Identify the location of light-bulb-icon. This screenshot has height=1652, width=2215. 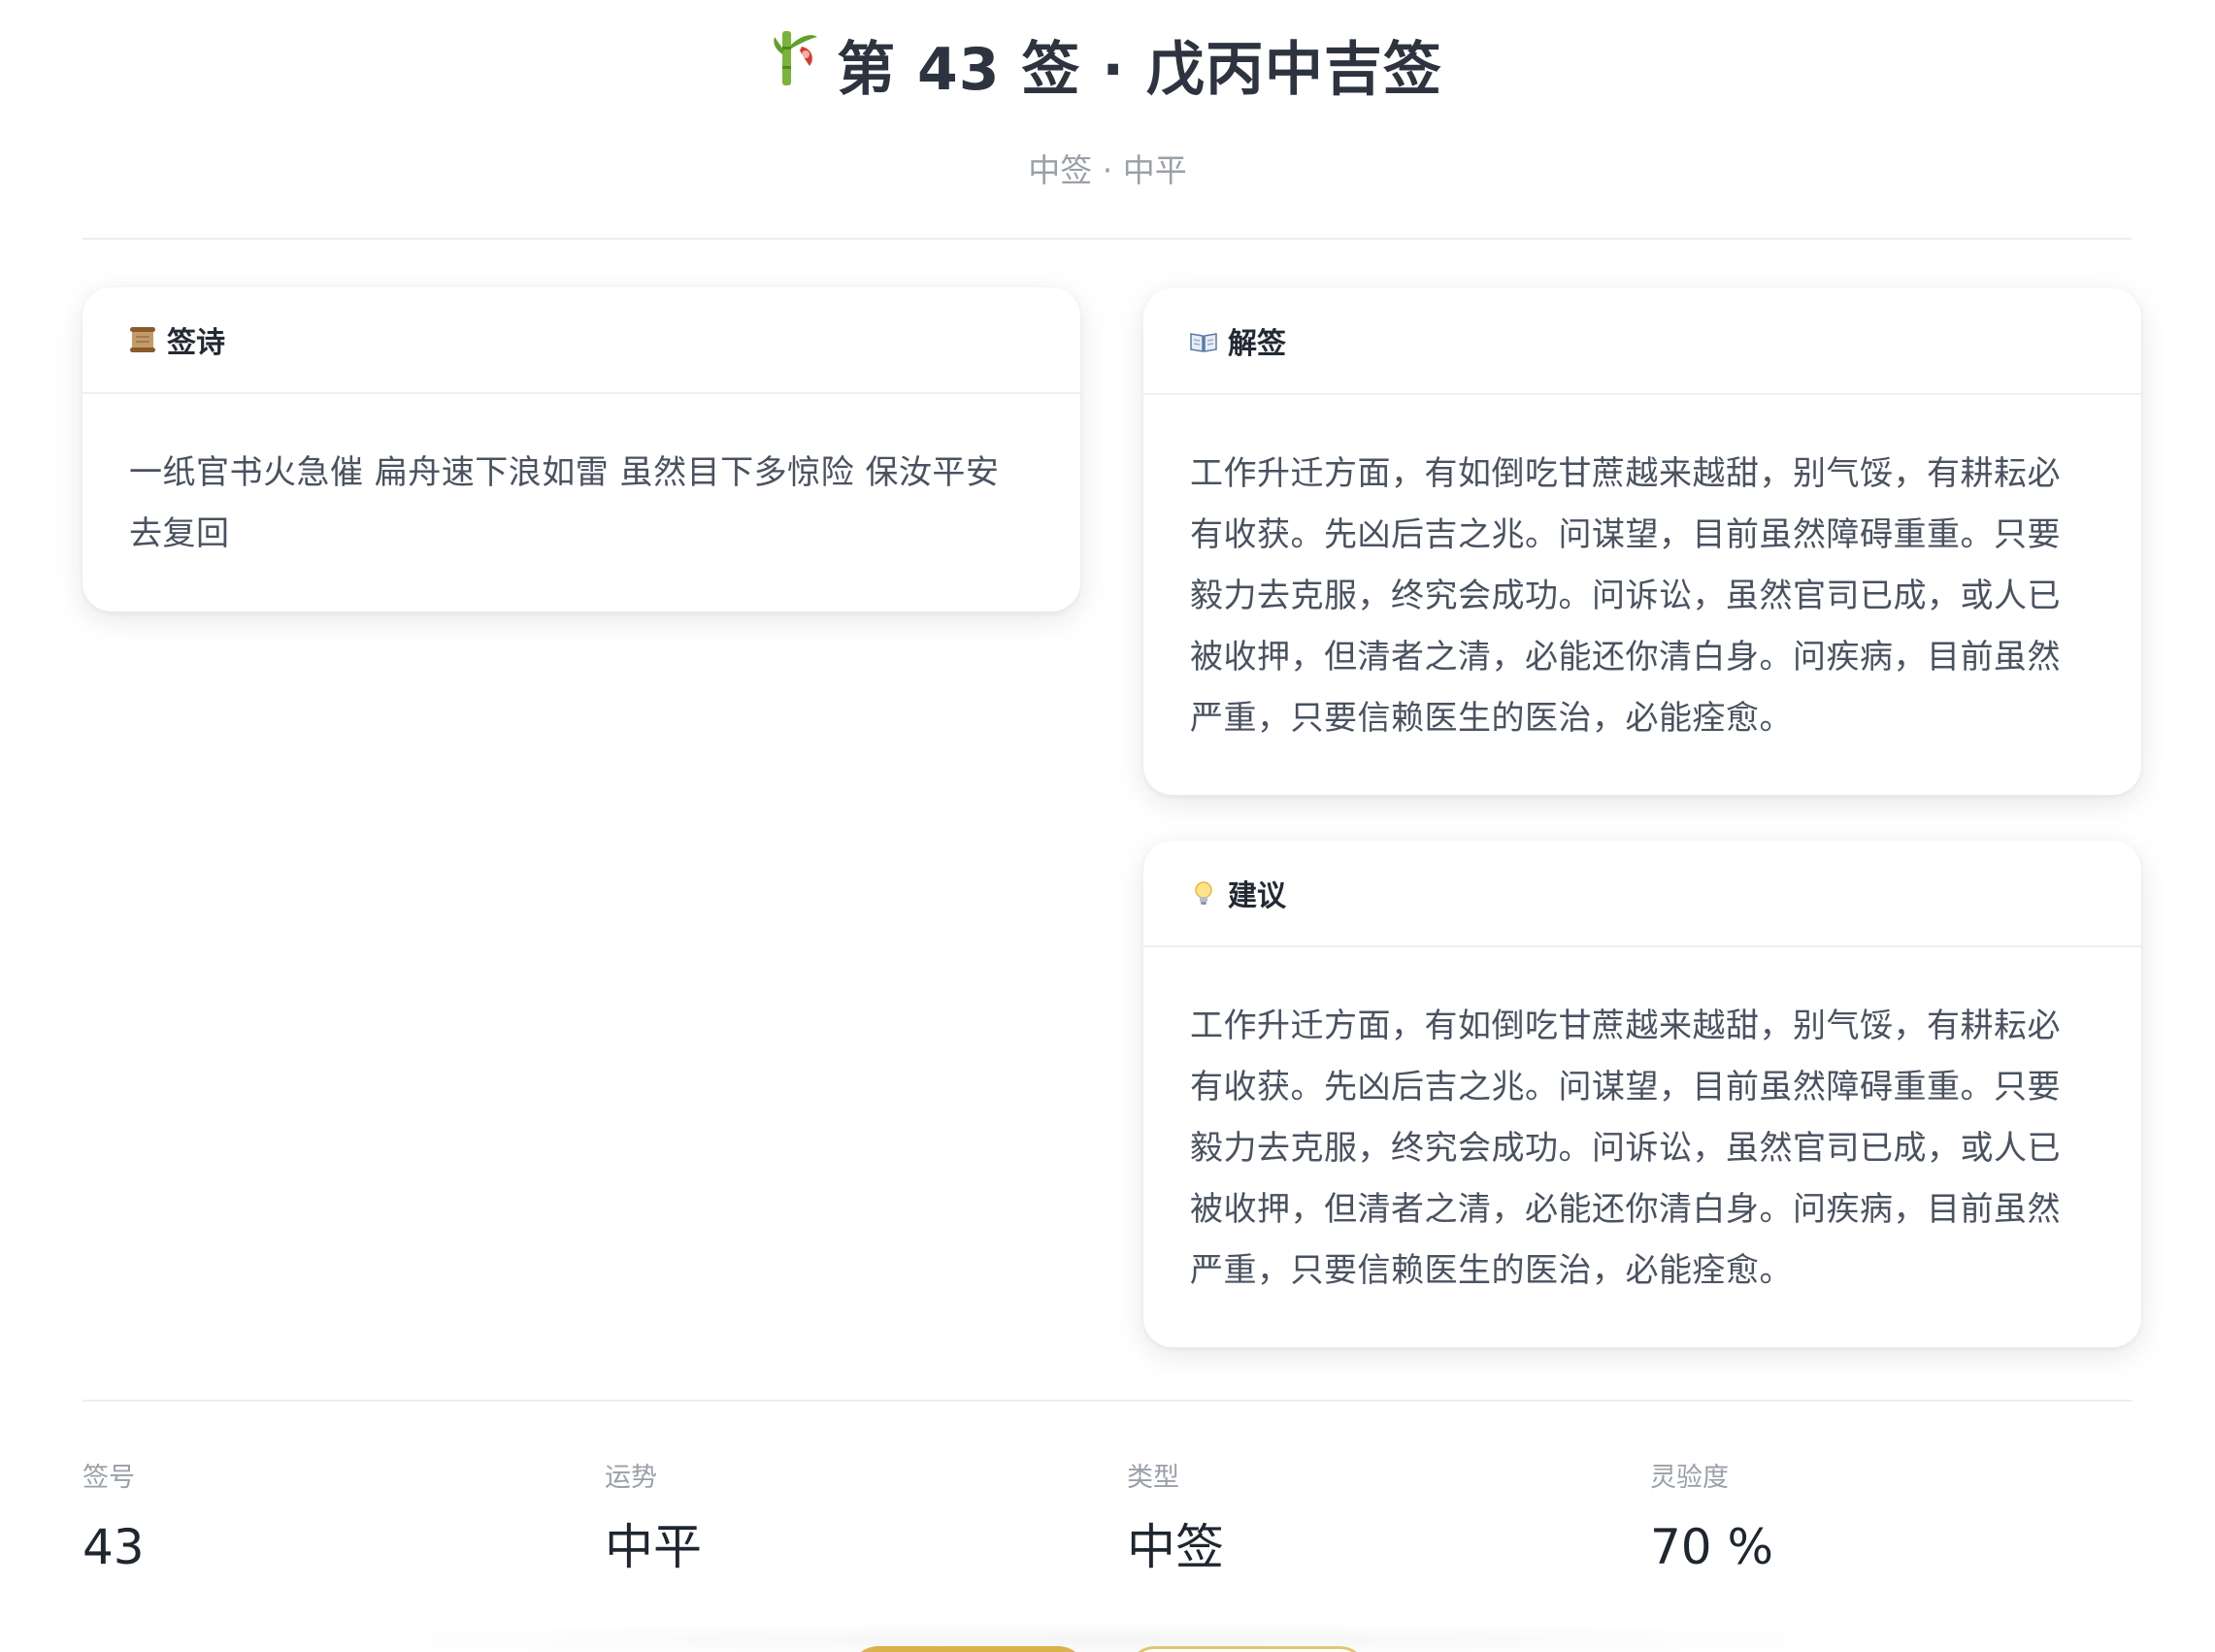
(1203, 893).